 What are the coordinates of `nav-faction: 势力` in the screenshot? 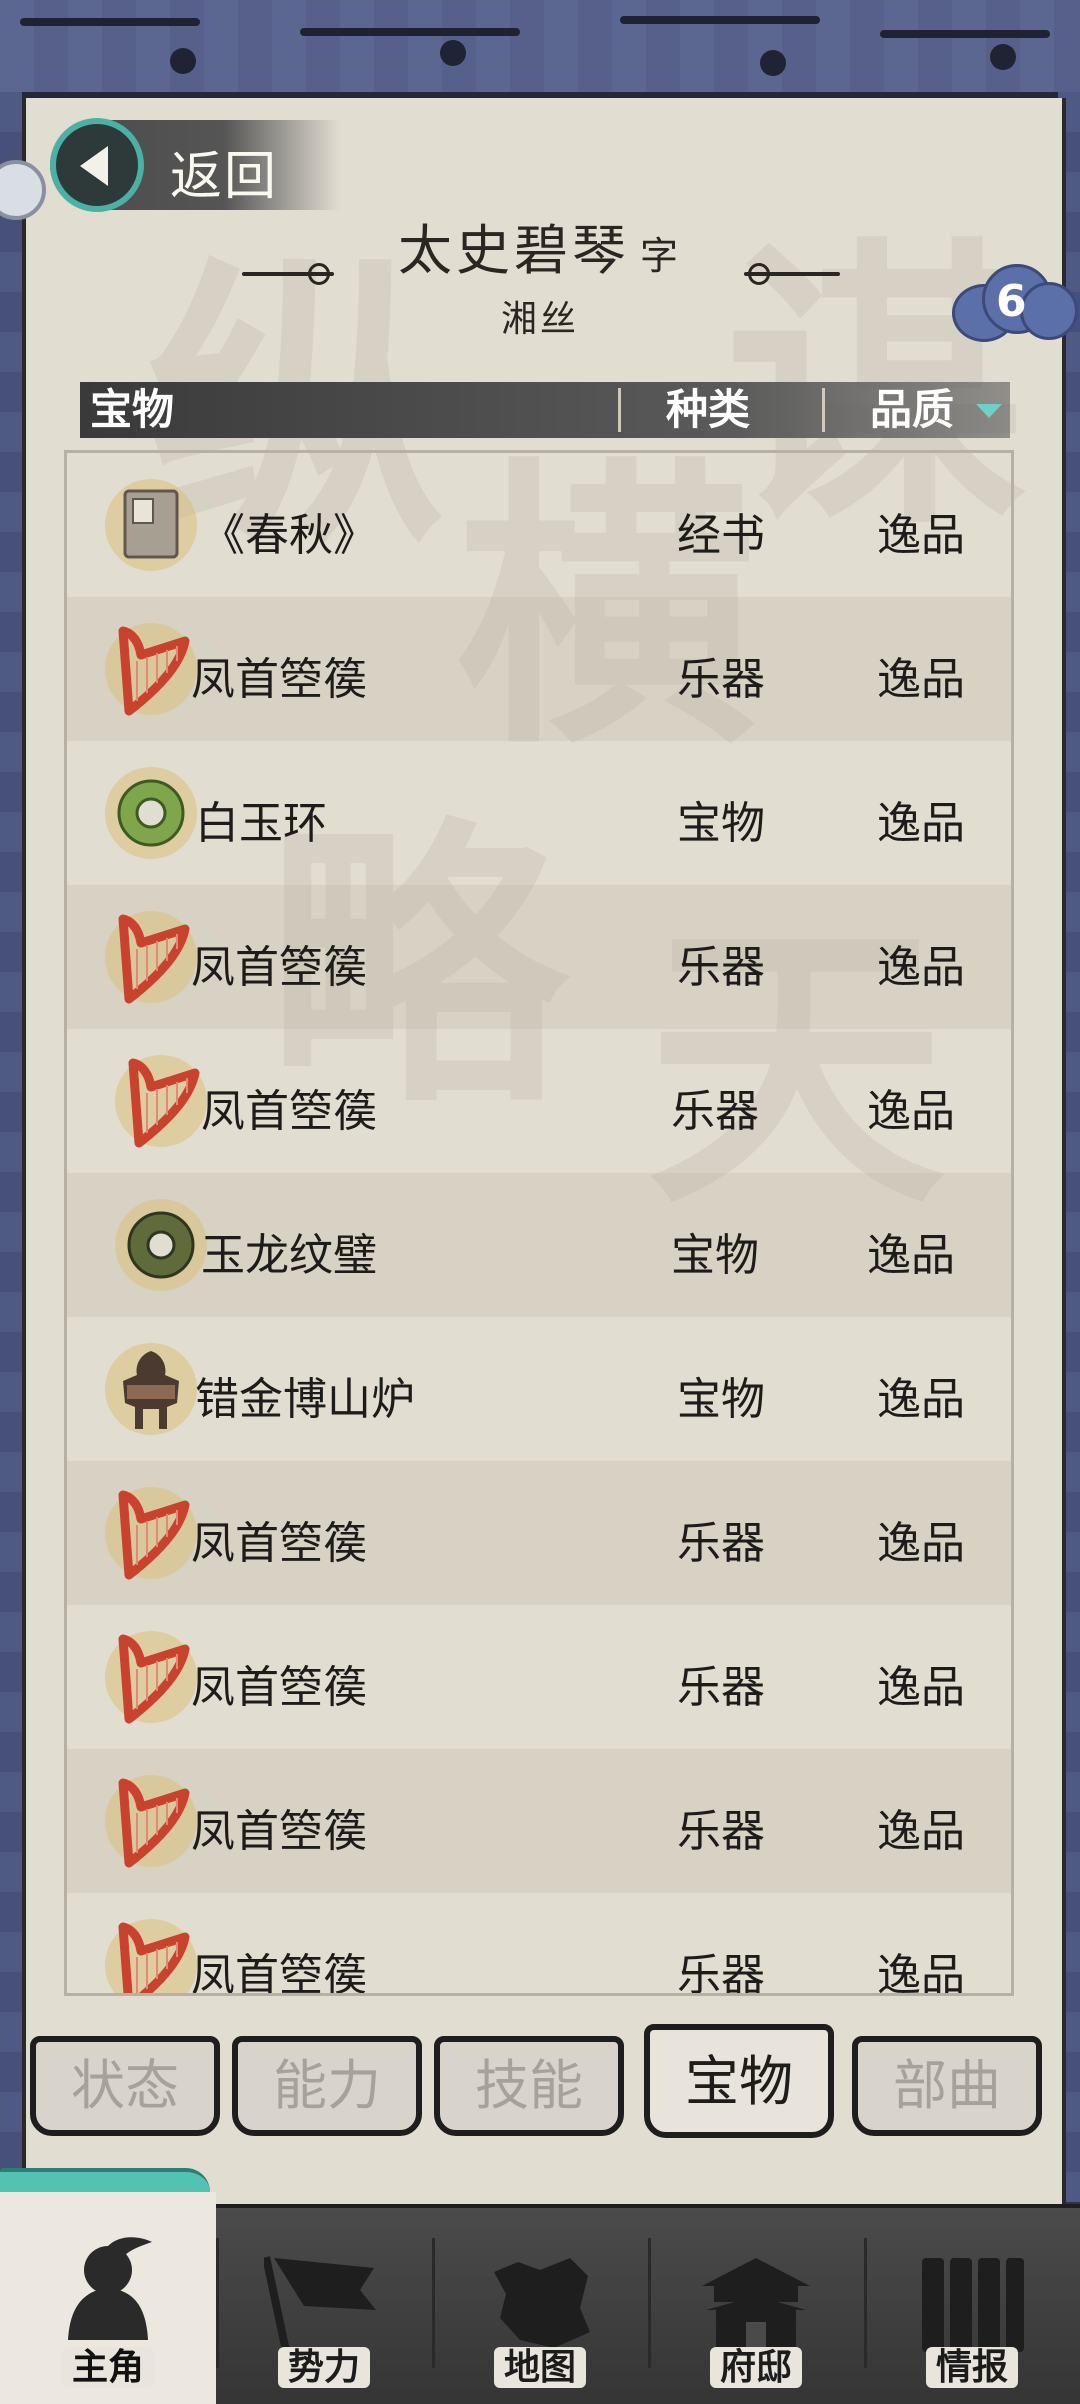 It's located at (324, 2306).